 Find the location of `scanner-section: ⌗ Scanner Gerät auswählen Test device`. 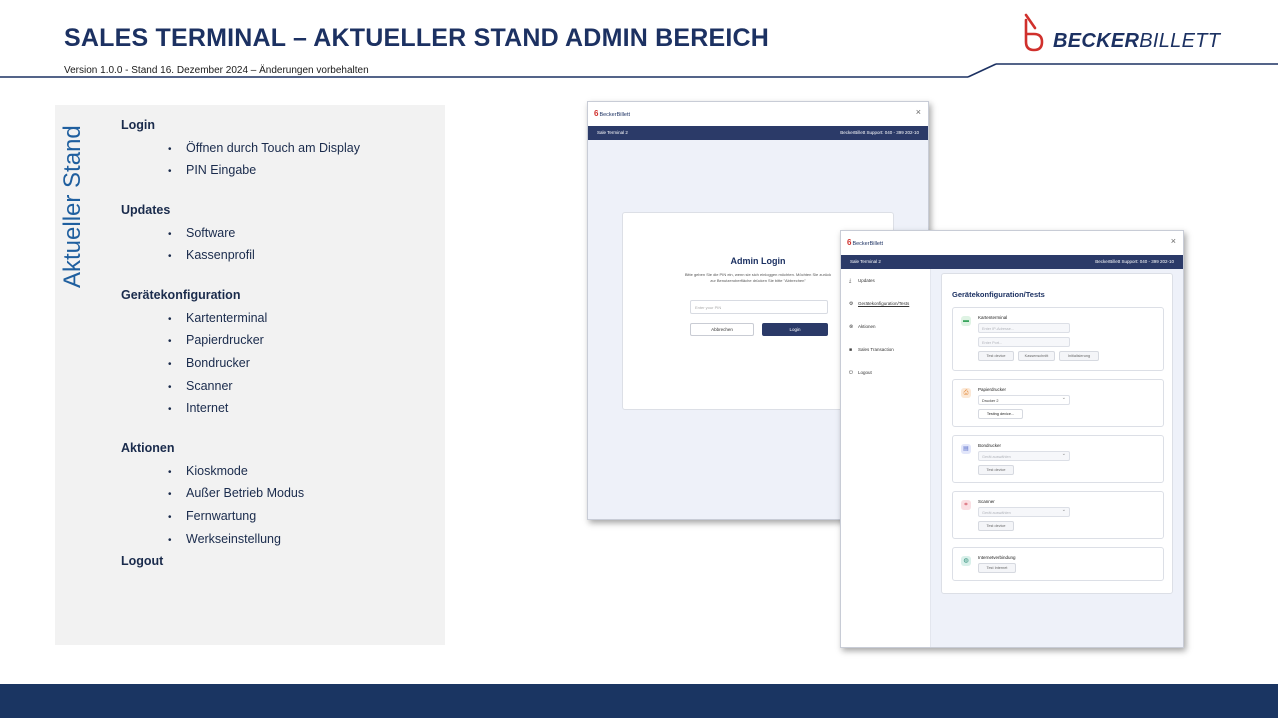

scanner-section: ⌗ Scanner Gerät auswählen Test device is located at coordinates (1058, 515).